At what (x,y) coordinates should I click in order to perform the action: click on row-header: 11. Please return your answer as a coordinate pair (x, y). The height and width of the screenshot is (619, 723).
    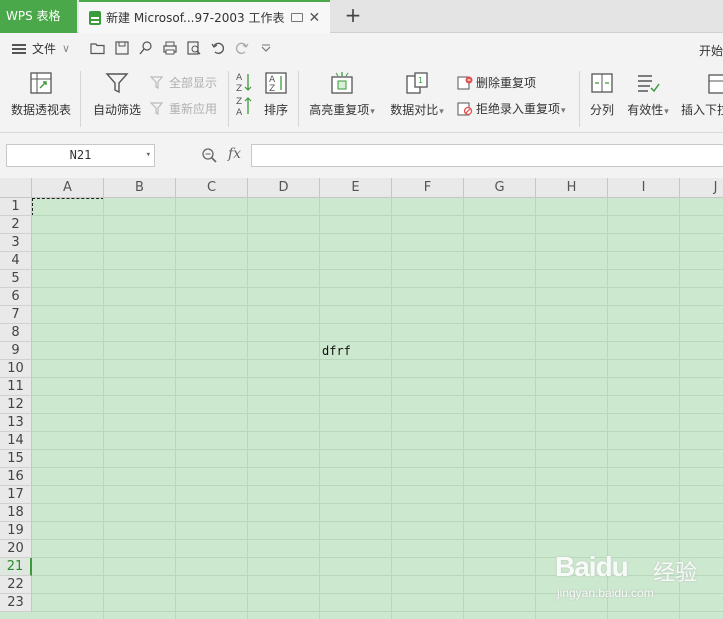
    Looking at the image, I should click on (16, 387).